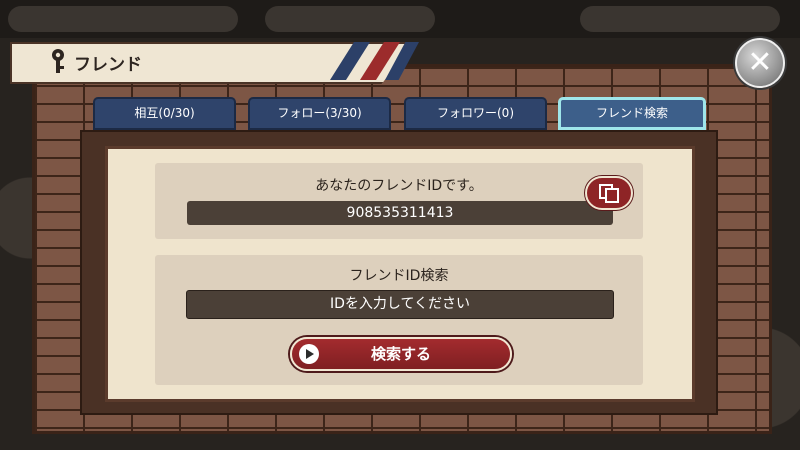  What do you see at coordinates (399, 276) in the screenshot?
I see `search-label: フレンドID検索` at bounding box center [399, 276].